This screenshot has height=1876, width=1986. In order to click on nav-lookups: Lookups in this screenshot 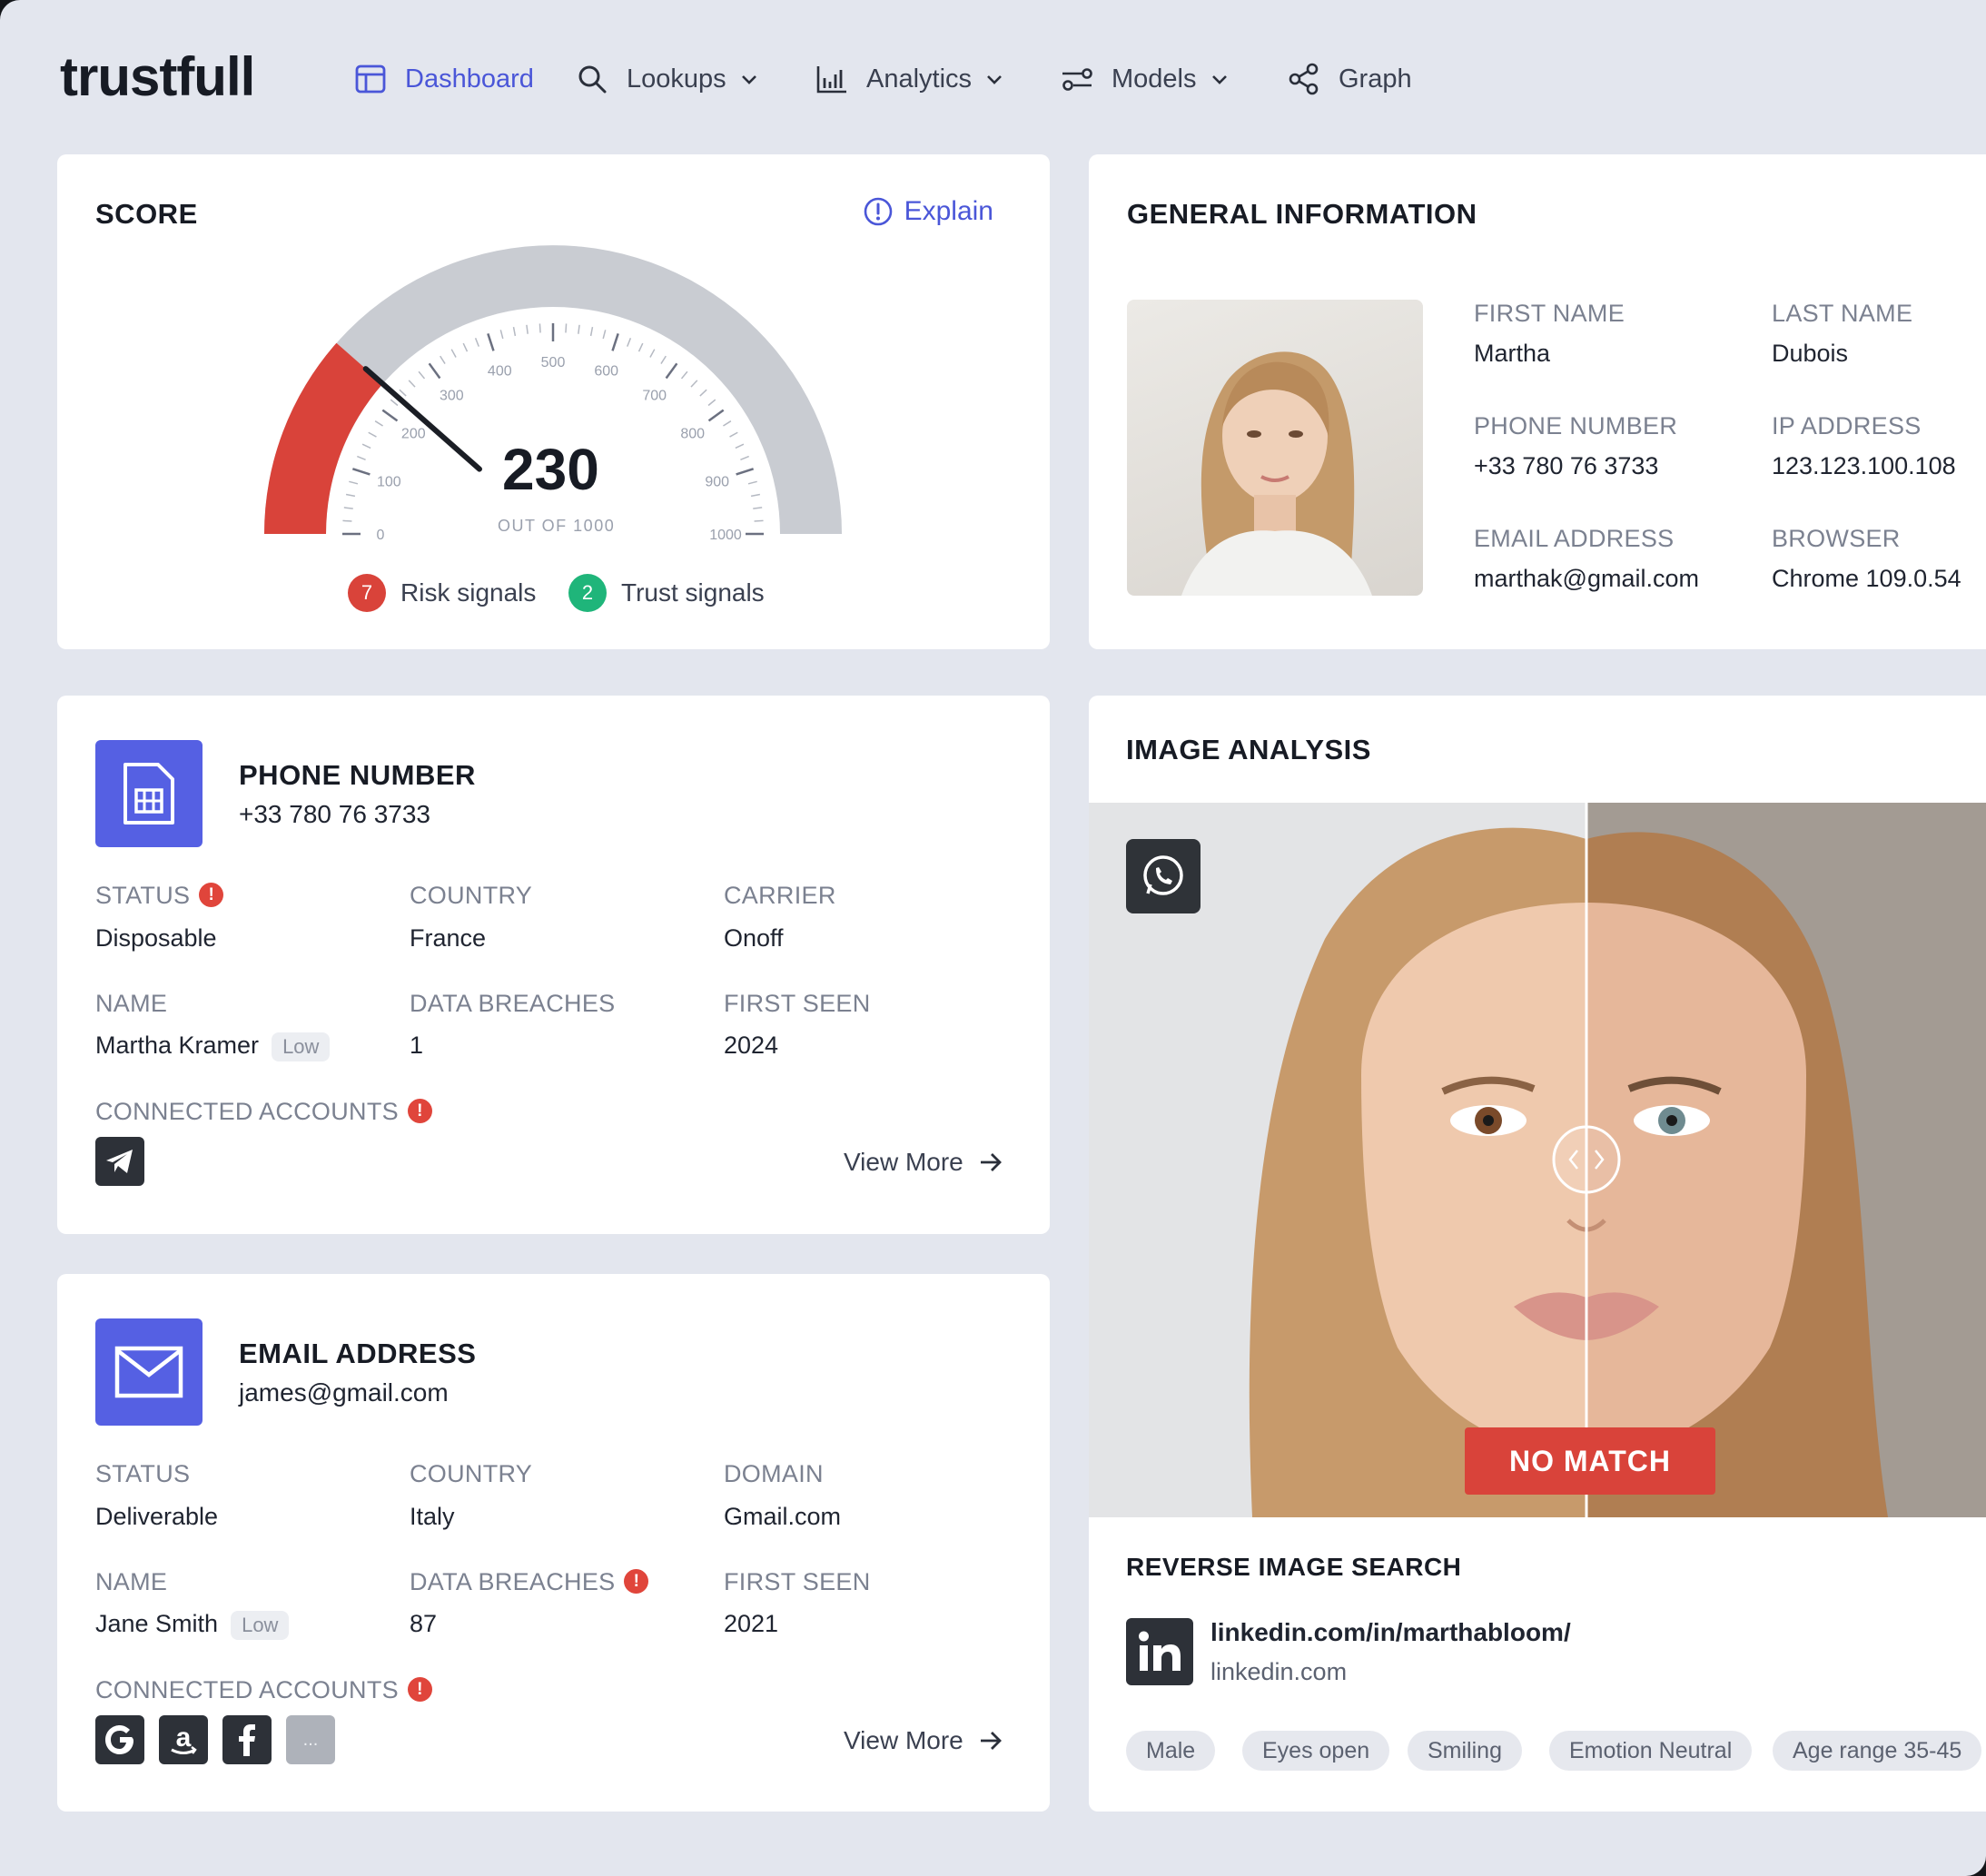, I will do `click(668, 79)`.